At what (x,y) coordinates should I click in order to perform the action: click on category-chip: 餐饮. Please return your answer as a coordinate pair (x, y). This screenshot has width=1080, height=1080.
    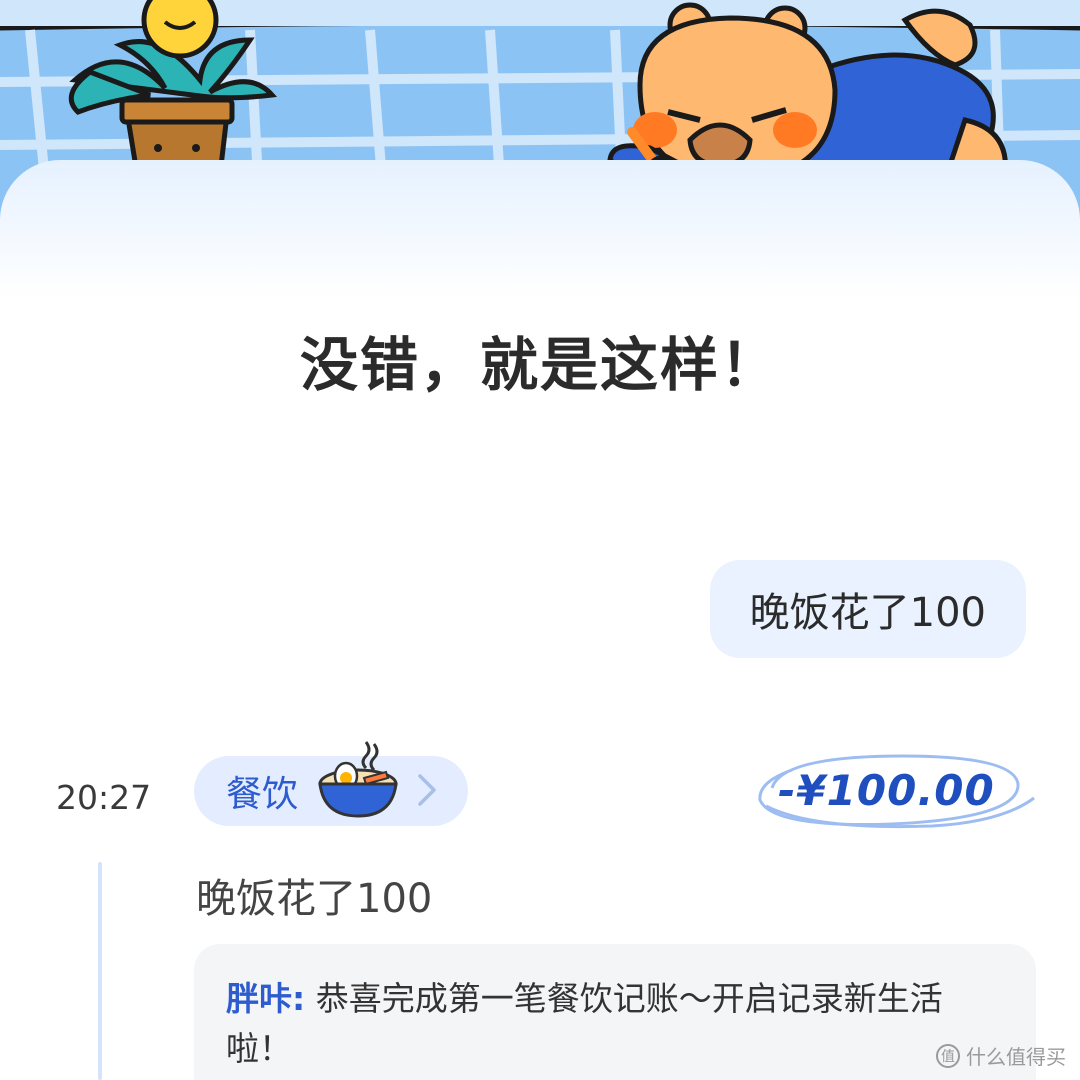
    Looking at the image, I should click on (331, 783).